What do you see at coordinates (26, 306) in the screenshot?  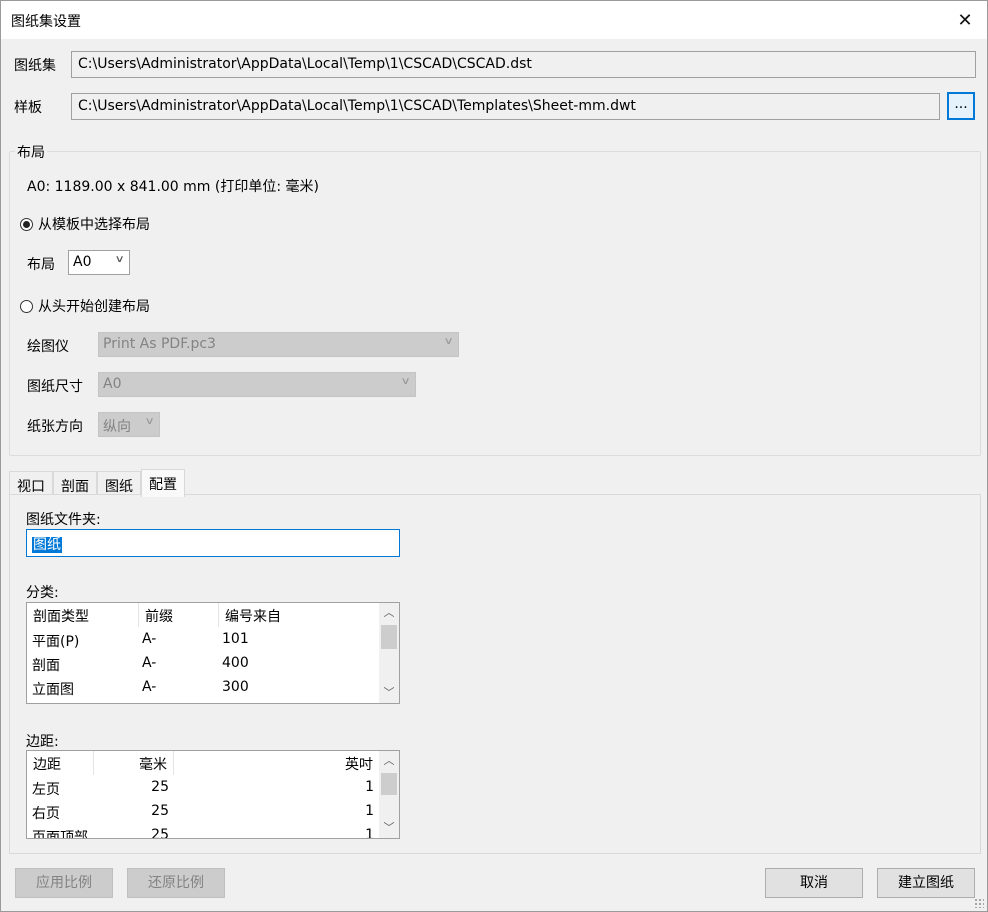 I see `radio-indicator-from-scratch` at bounding box center [26, 306].